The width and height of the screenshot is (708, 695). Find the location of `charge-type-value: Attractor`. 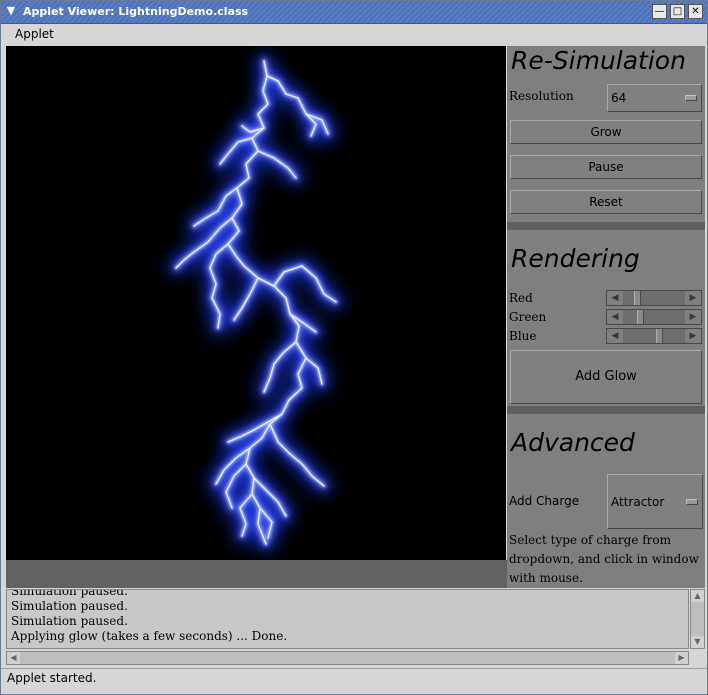

charge-type-value: Attractor is located at coordinates (638, 501).